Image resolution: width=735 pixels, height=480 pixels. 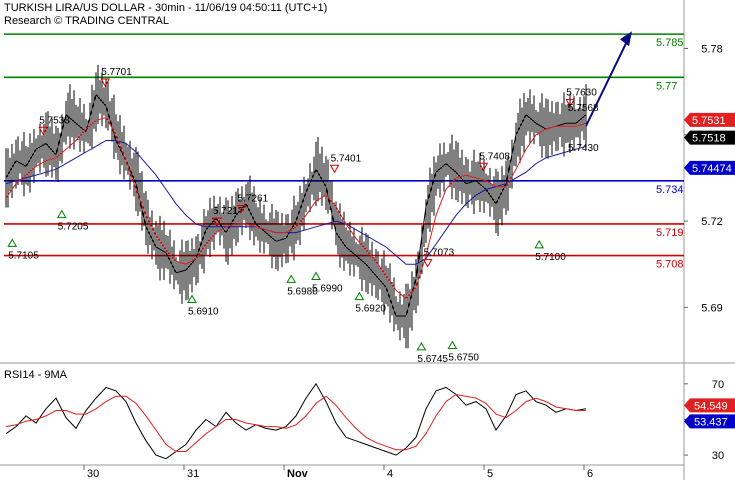 I want to click on y-tick-label: 5.72, so click(x=711, y=222).